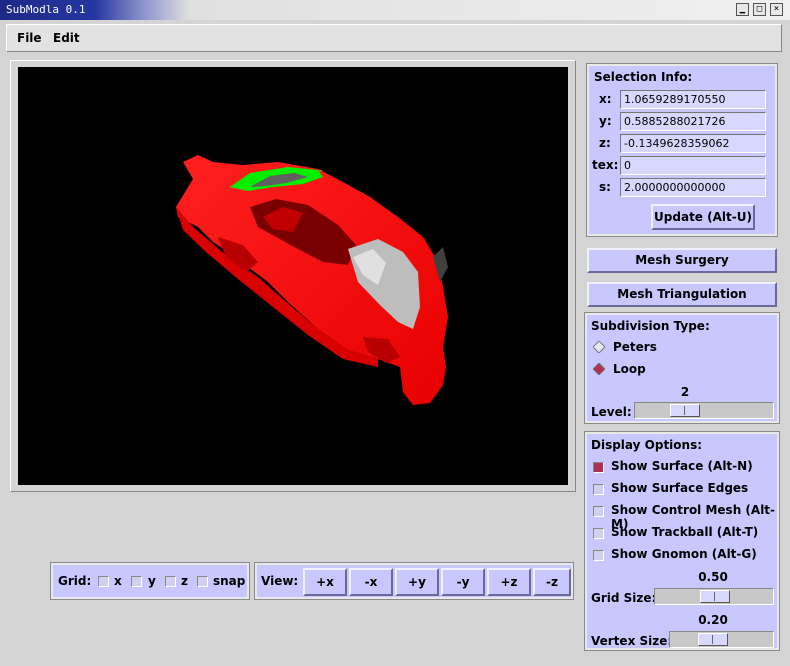  Describe the element at coordinates (280, 581) in the screenshot. I see `view-label: View:` at that location.